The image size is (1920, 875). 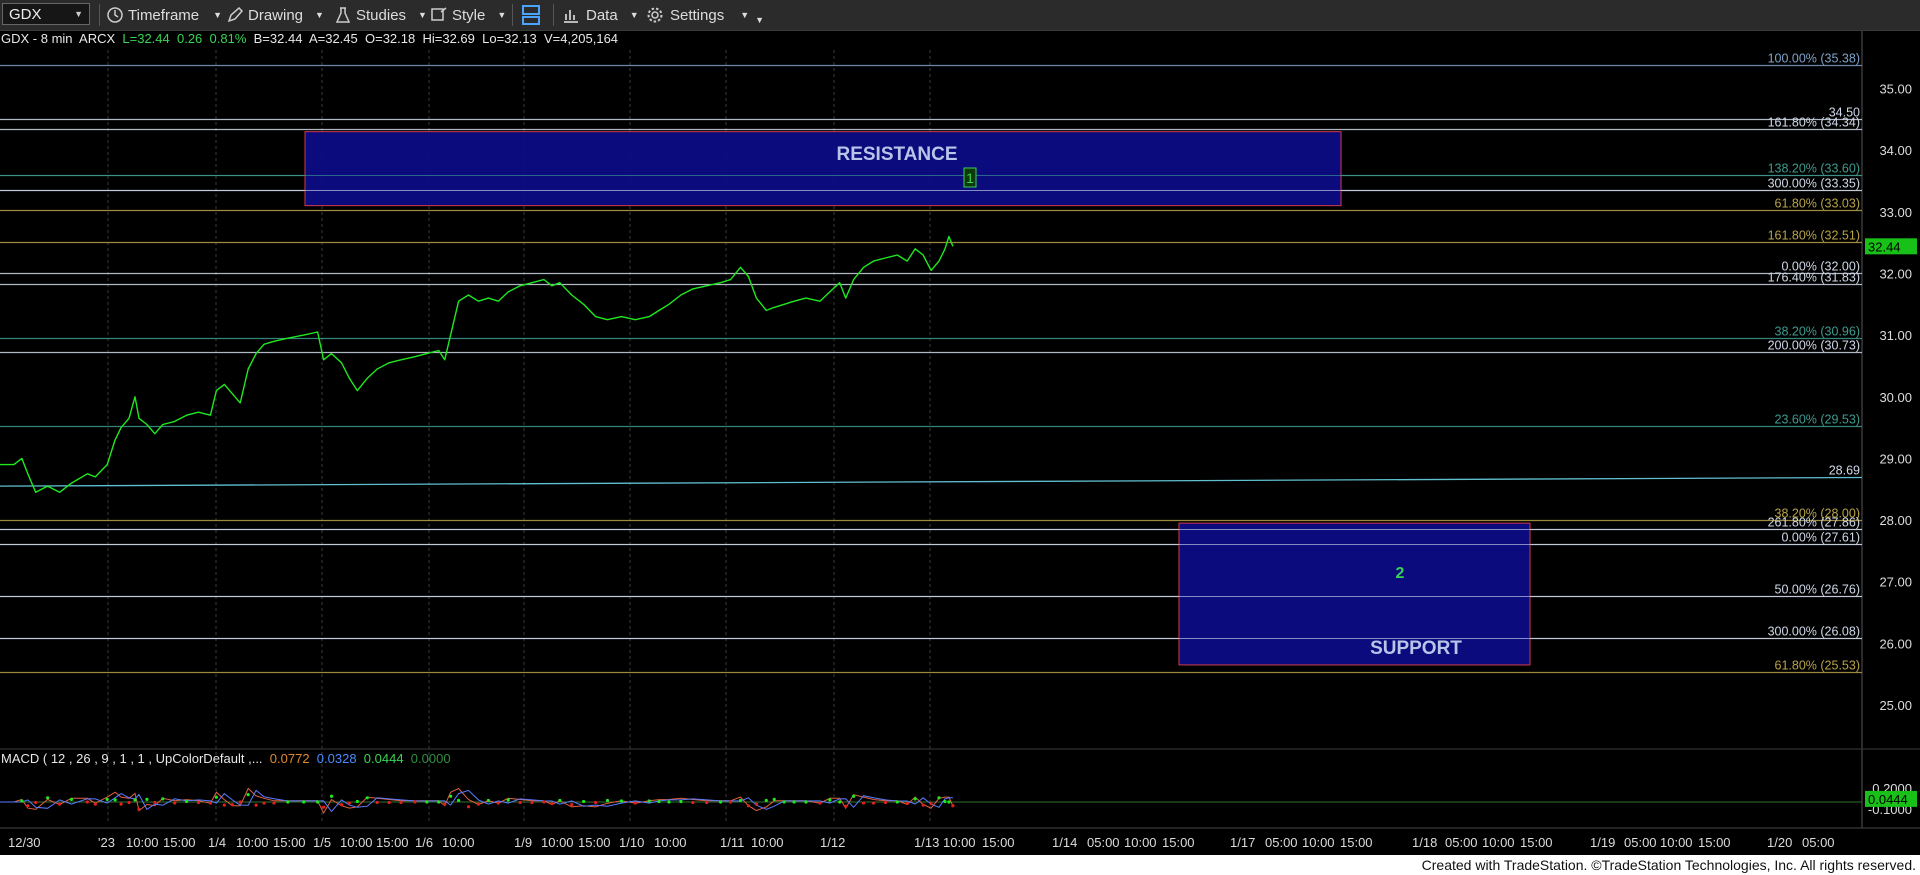 What do you see at coordinates (217, 842) in the screenshot?
I see `x-tick-label: 1/4` at bounding box center [217, 842].